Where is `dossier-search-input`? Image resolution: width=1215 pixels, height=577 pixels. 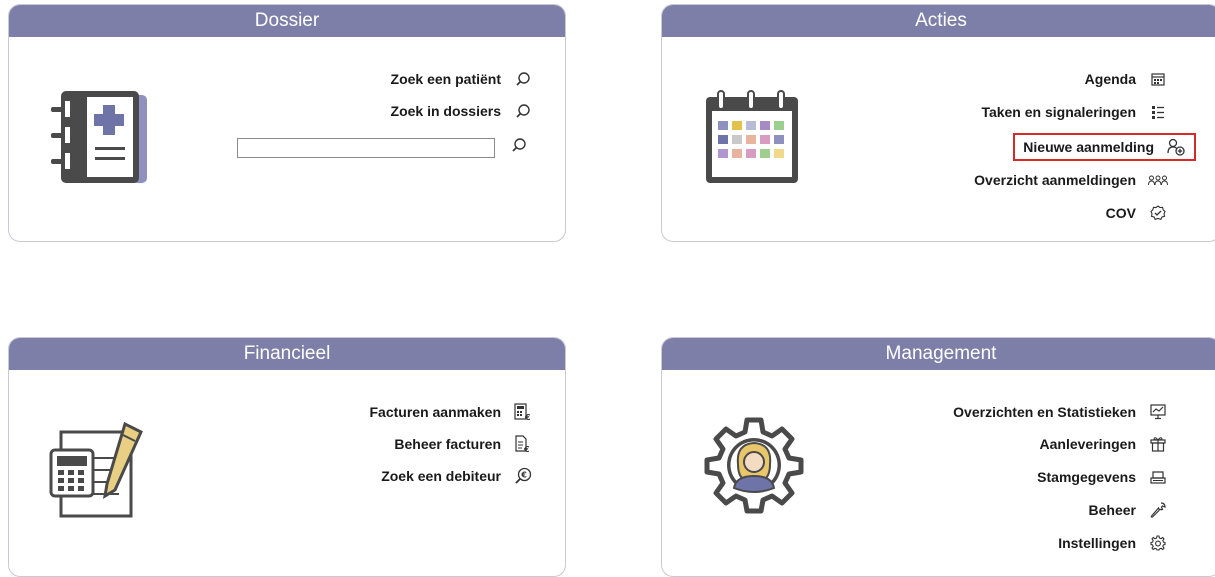
dossier-search-input is located at coordinates (366, 148).